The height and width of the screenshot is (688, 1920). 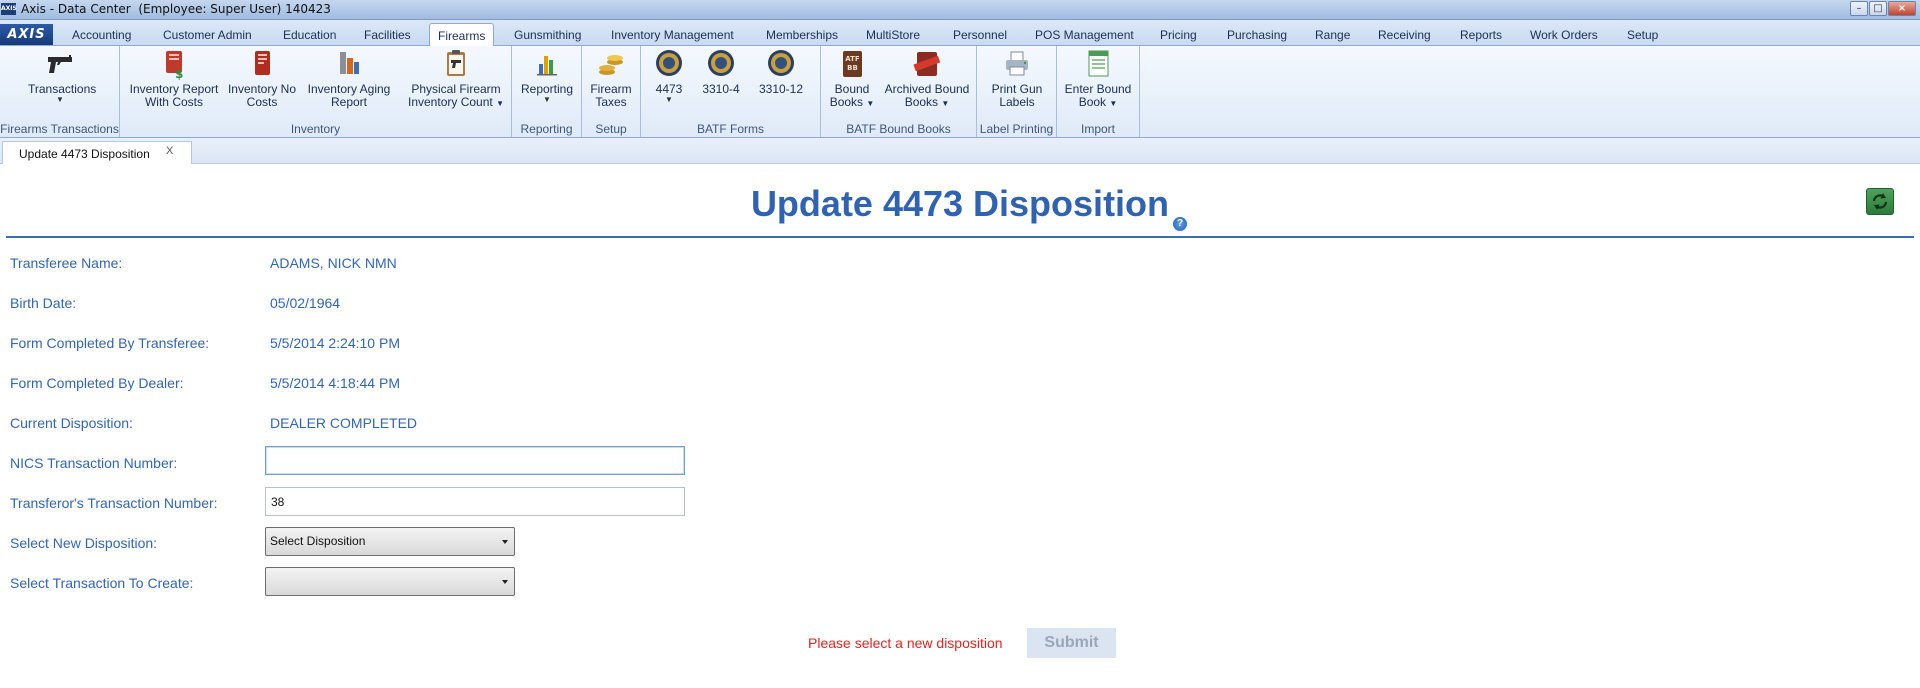 I want to click on ribbon-group-firearms-transactions: Transactions ▼ Firearms Transactions, so click(x=60, y=91).